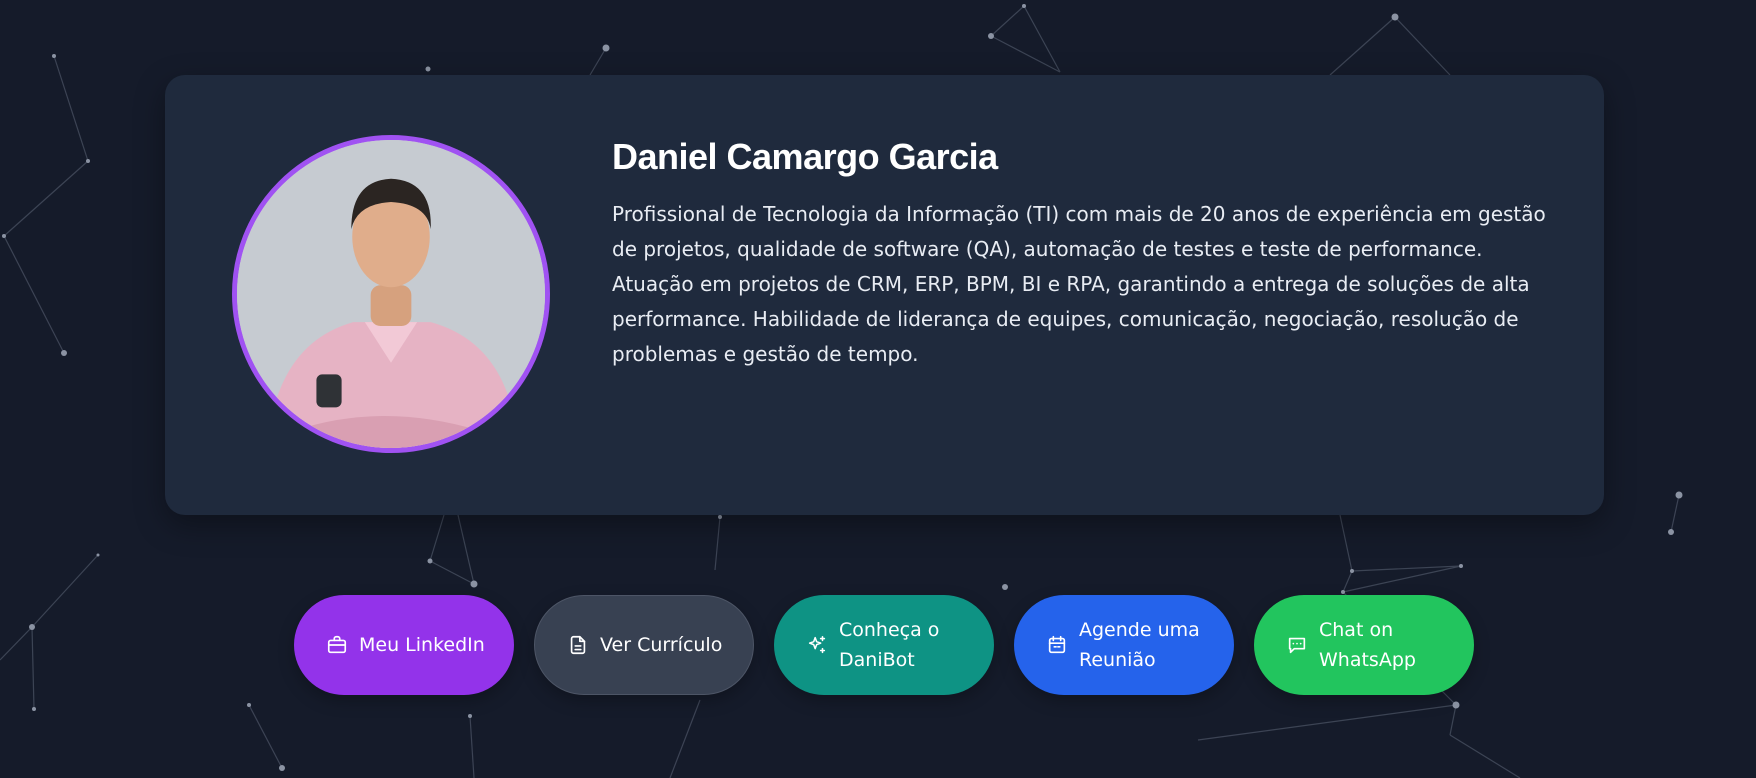 This screenshot has width=1756, height=778. I want to click on danibot-button: Conheça o DaniBot, so click(884, 645).